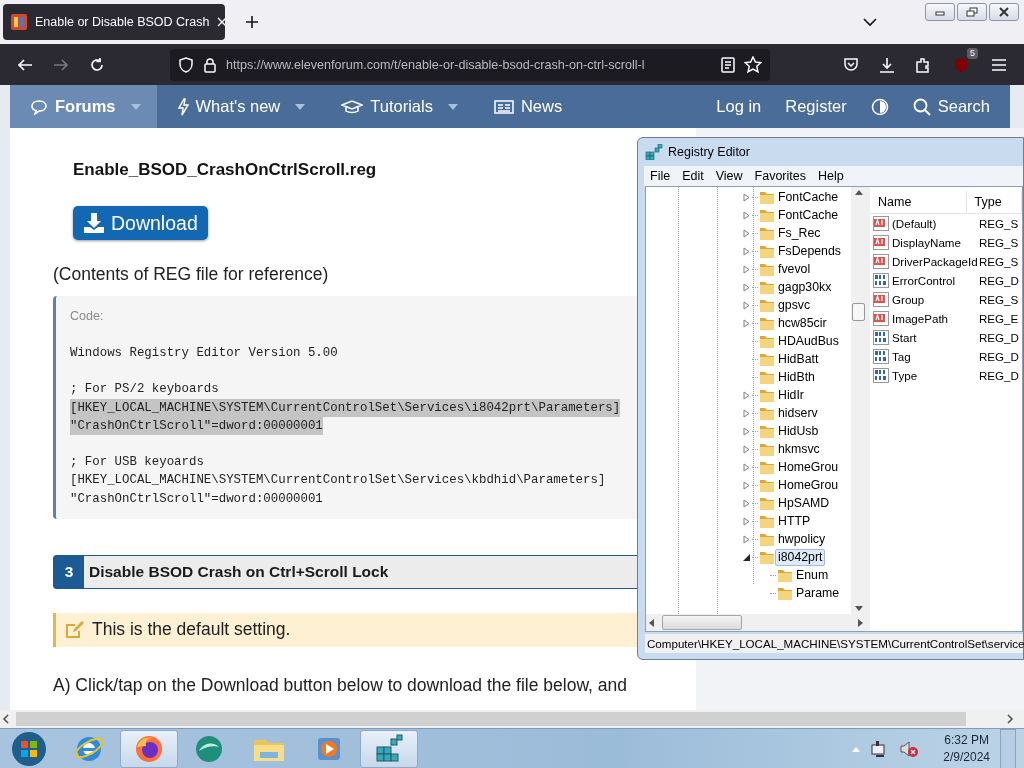 Image resolution: width=1024 pixels, height=768 pixels. I want to click on clock-date: 2/9/2024, so click(966, 757).